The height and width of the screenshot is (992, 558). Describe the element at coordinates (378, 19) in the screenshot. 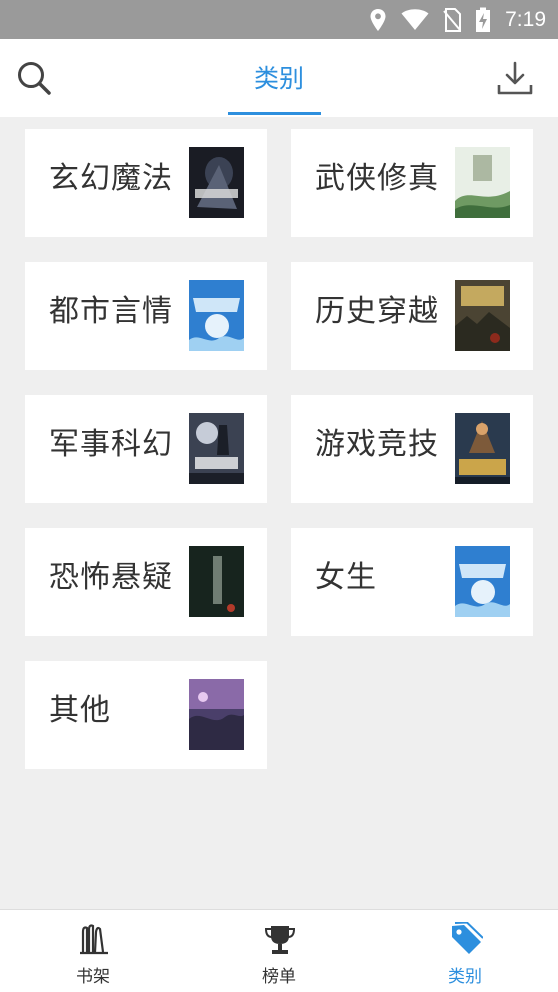

I see `location-icon` at that location.